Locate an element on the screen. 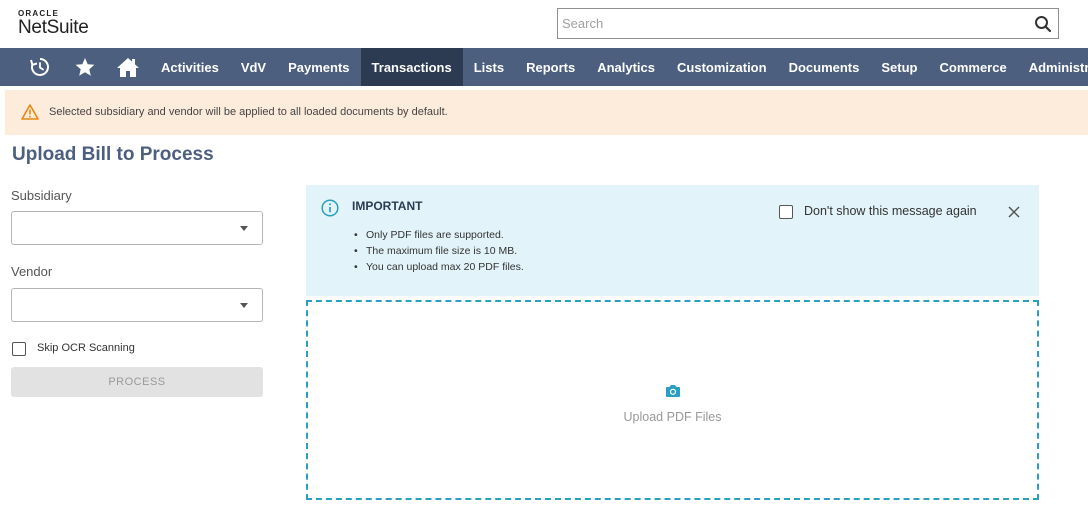 The height and width of the screenshot is (526, 1088). warning-icon is located at coordinates (30, 114).